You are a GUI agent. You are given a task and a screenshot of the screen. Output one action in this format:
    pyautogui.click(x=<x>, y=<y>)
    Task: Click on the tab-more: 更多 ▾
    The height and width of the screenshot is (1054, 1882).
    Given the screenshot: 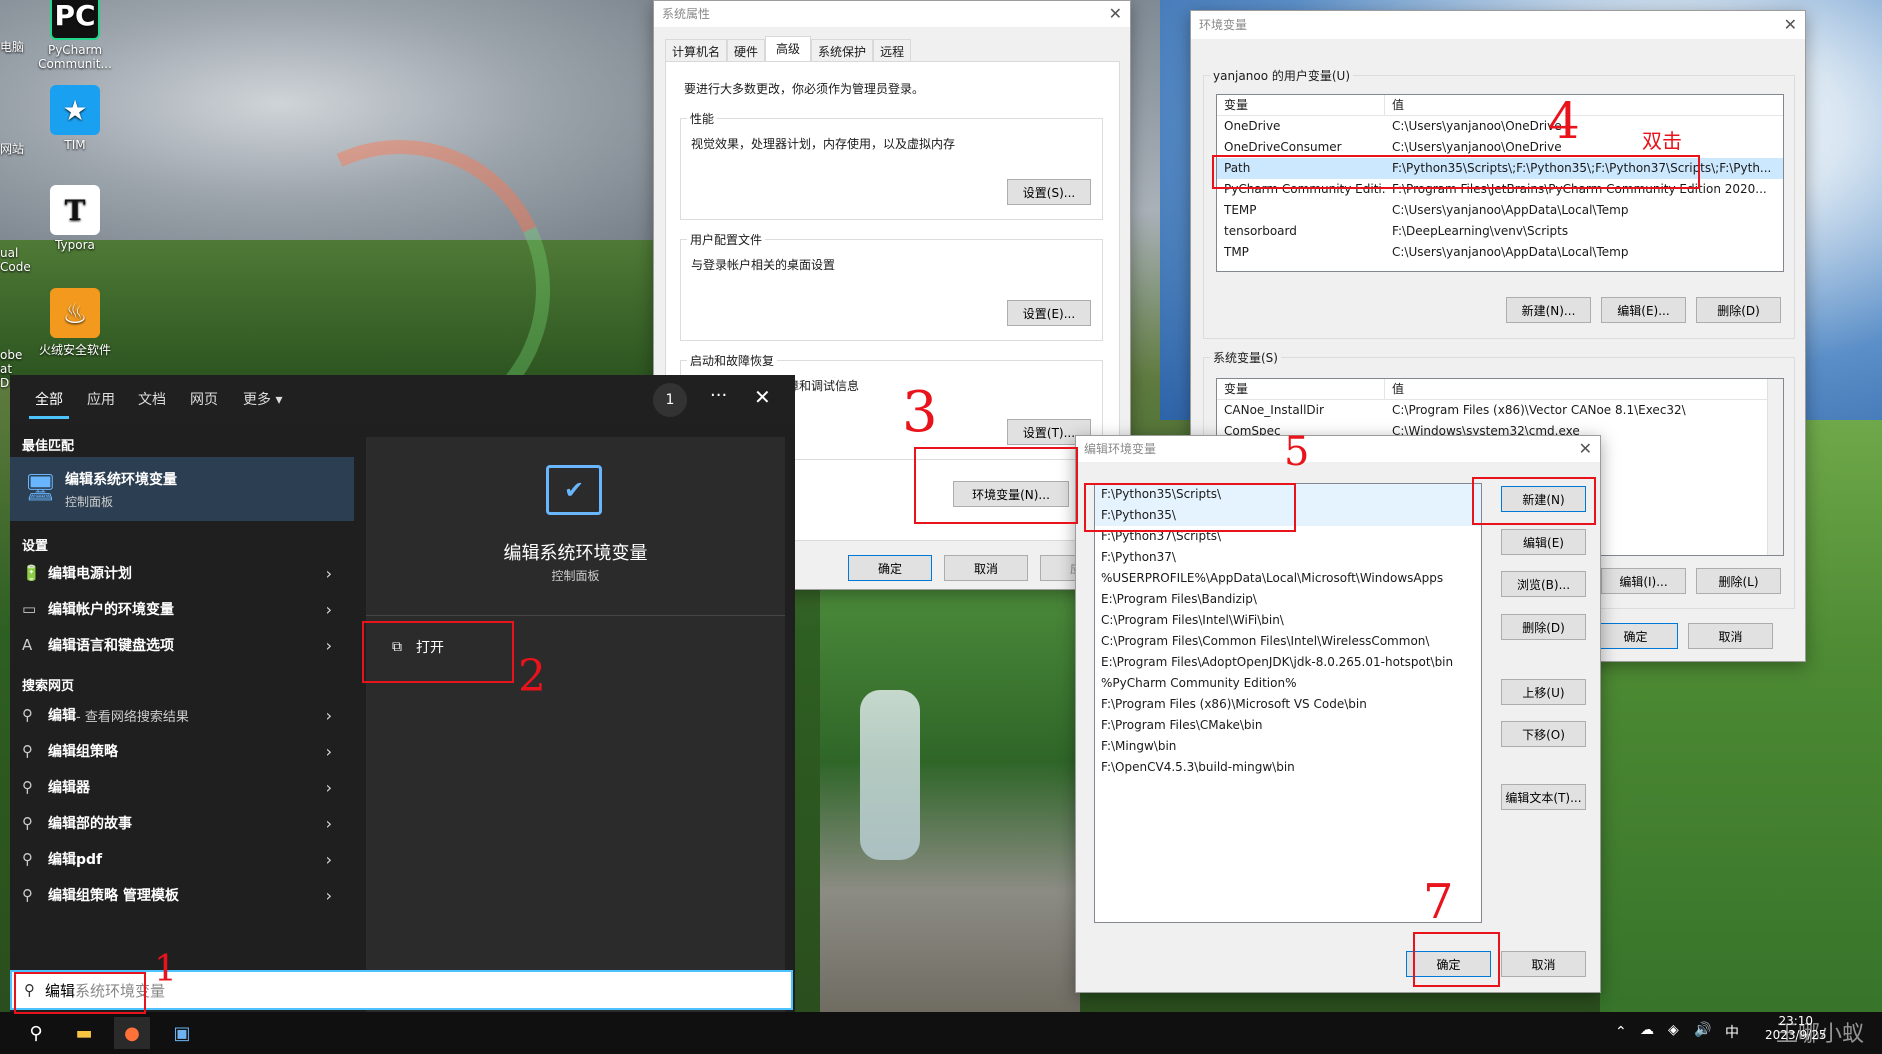 What is the action you would take?
    pyautogui.click(x=262, y=399)
    